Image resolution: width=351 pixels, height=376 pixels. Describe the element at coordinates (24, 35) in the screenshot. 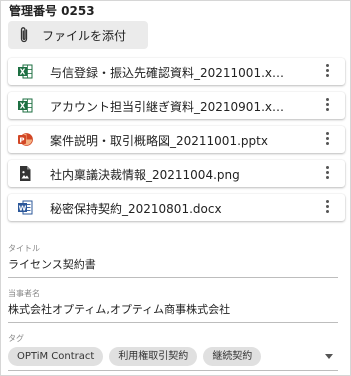

I see `paperclip-icon` at that location.